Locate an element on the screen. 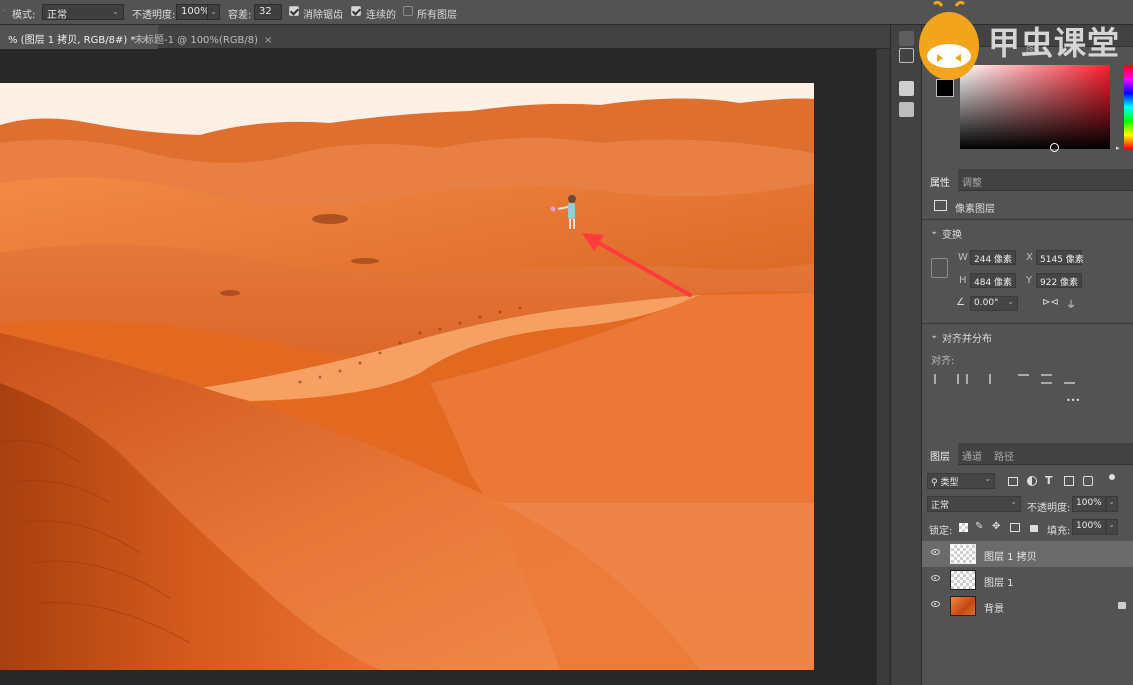  filter-toggle-icon is located at coordinates (1112, 477).